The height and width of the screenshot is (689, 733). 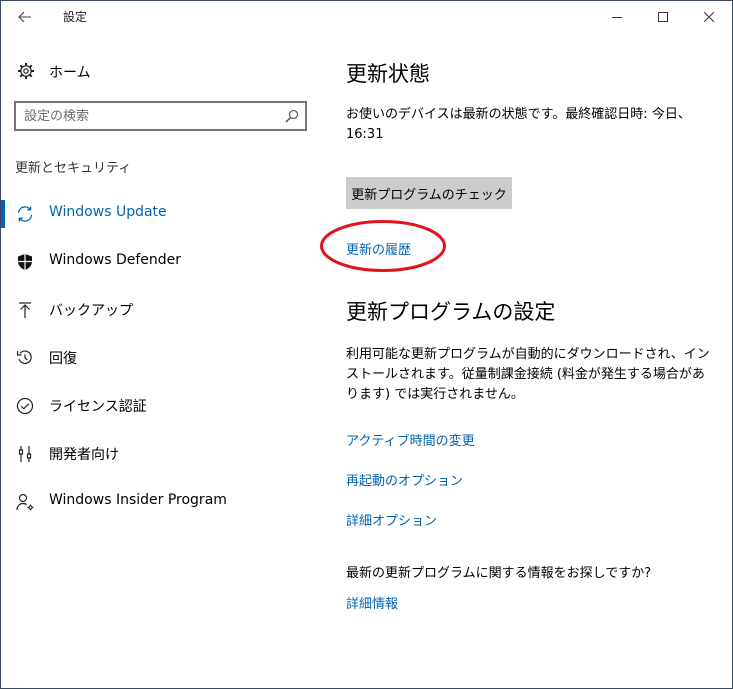 What do you see at coordinates (26, 71) in the screenshot?
I see `gear-icon` at bounding box center [26, 71].